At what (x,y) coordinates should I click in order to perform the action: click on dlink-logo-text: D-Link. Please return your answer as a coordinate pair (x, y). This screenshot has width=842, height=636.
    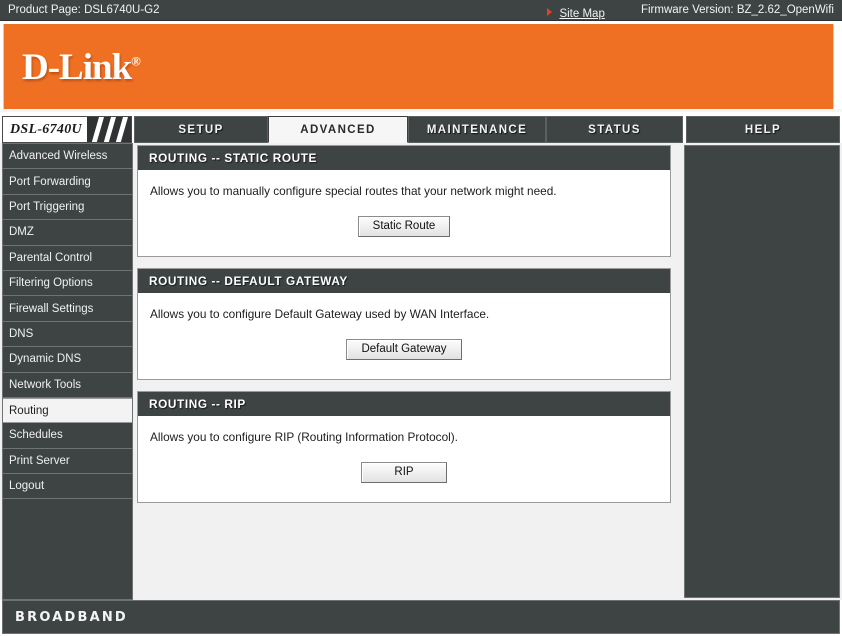
    Looking at the image, I should click on (77, 67).